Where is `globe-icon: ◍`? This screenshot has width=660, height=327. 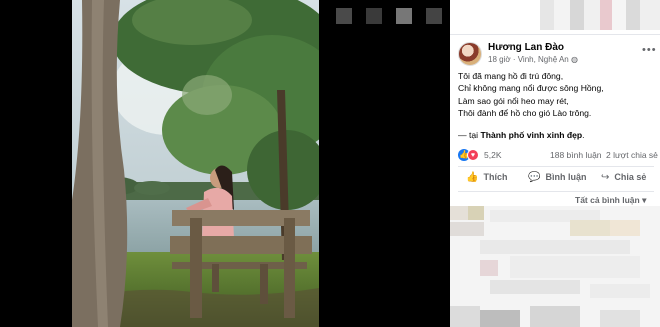
globe-icon: ◍ is located at coordinates (574, 59).